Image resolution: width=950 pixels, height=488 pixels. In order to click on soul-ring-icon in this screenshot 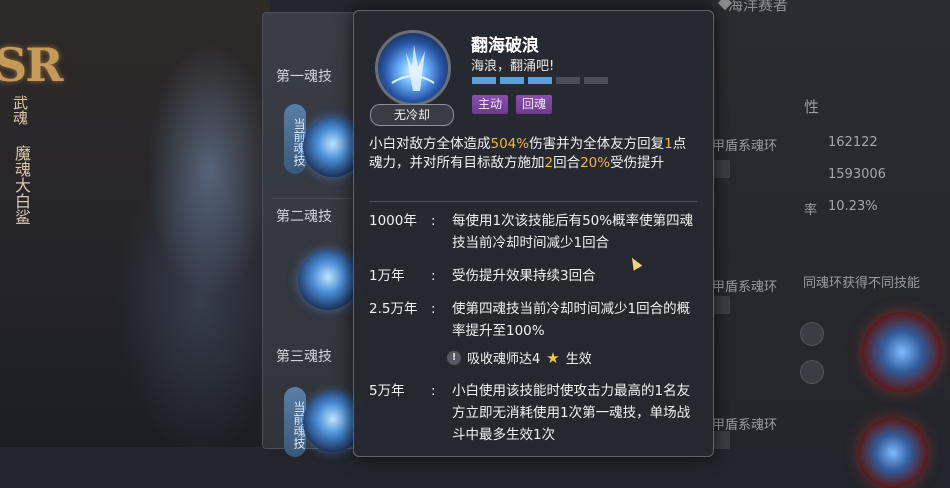, I will do `click(902, 352)`.